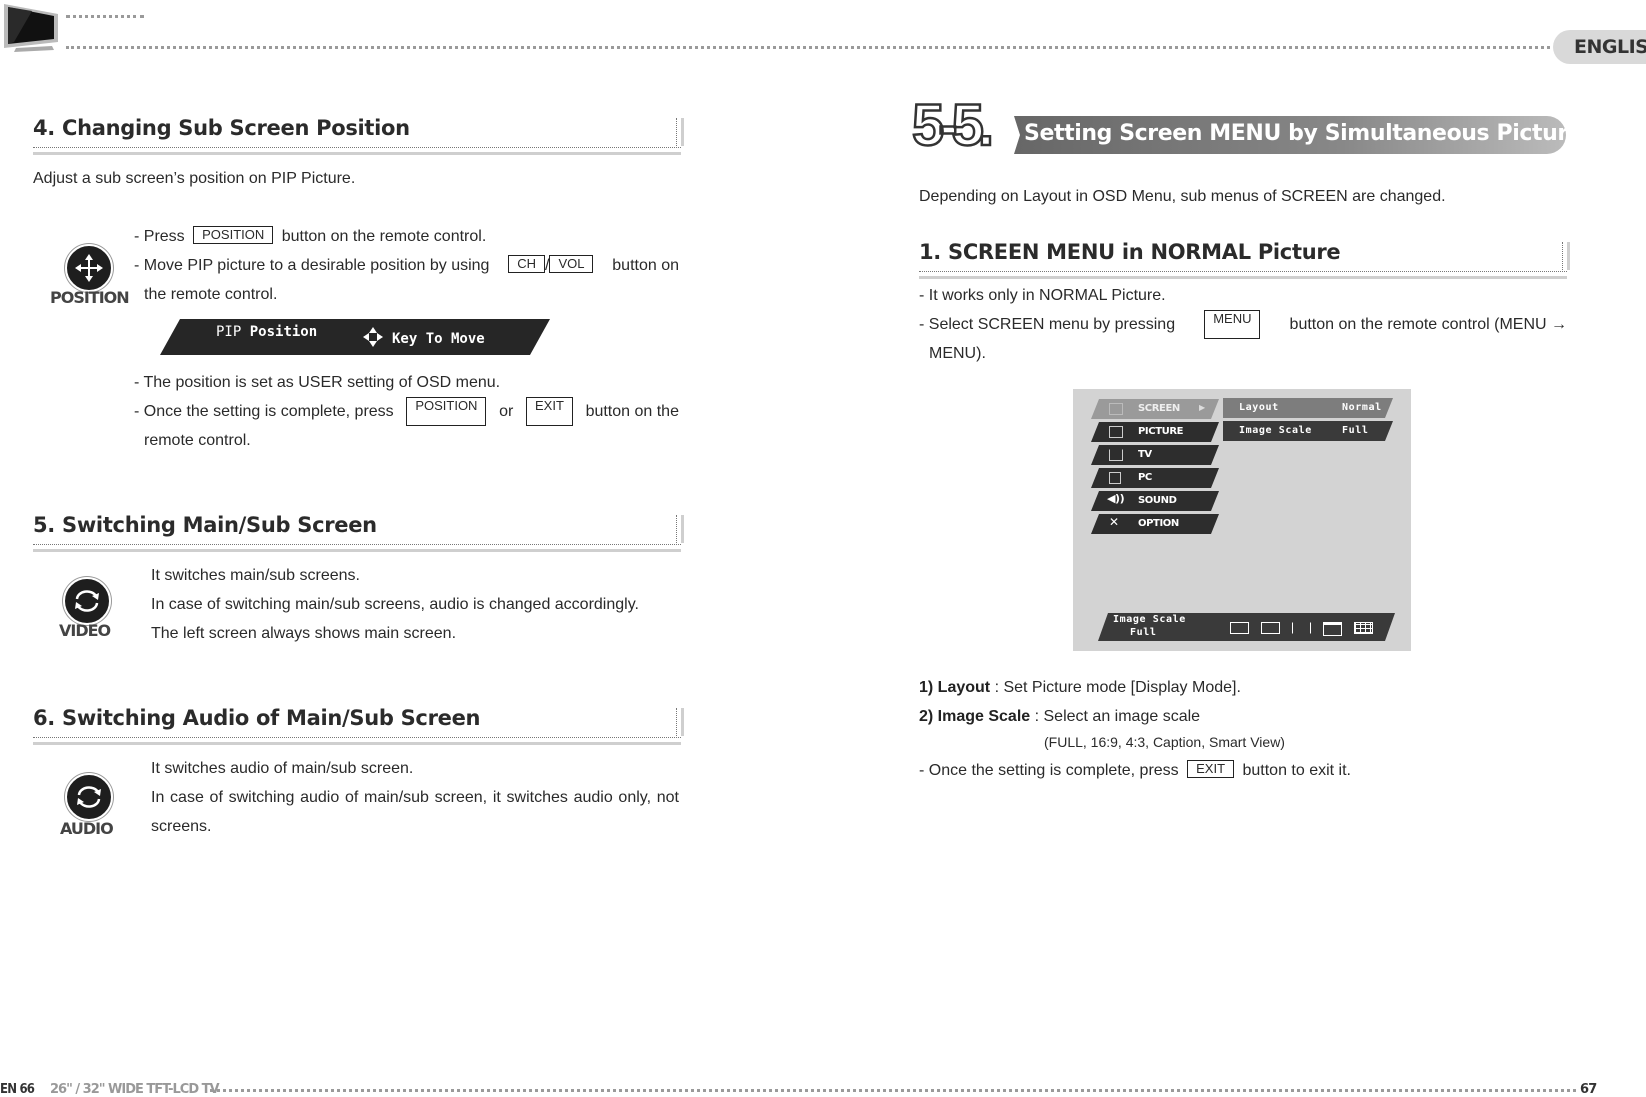  What do you see at coordinates (1428, 324) in the screenshot?
I see `text: button on the remote control (MENU →` at bounding box center [1428, 324].